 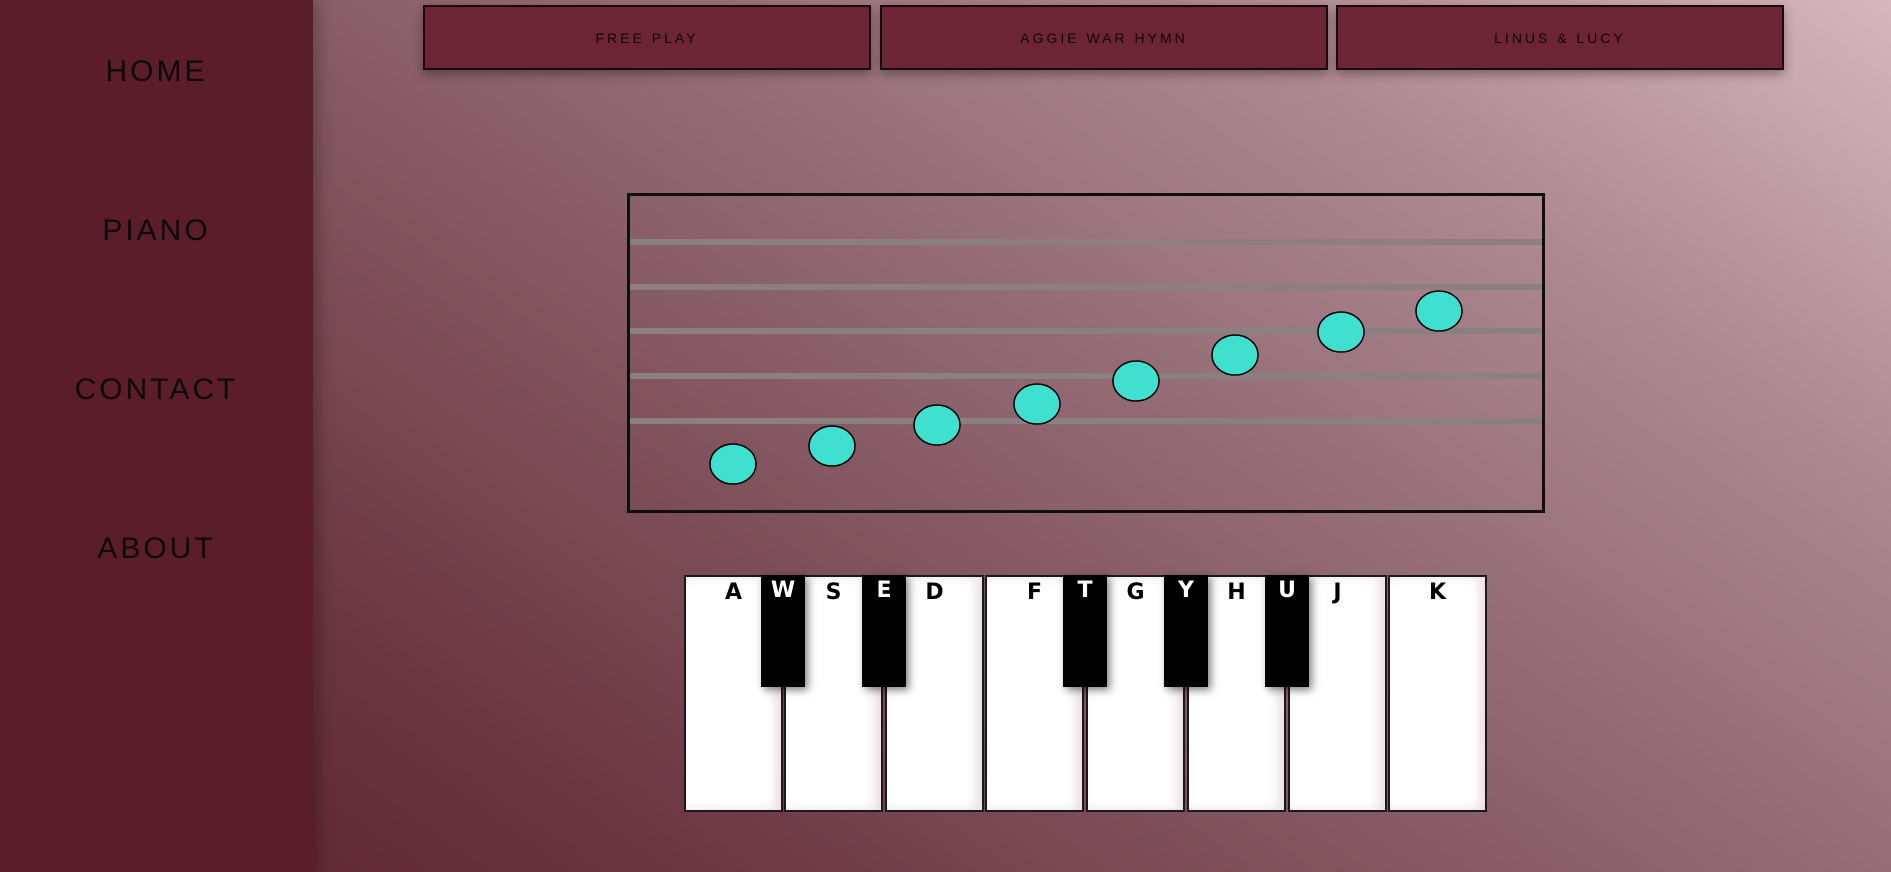 I want to click on free-play-button: FREE PLAY, so click(x=647, y=37).